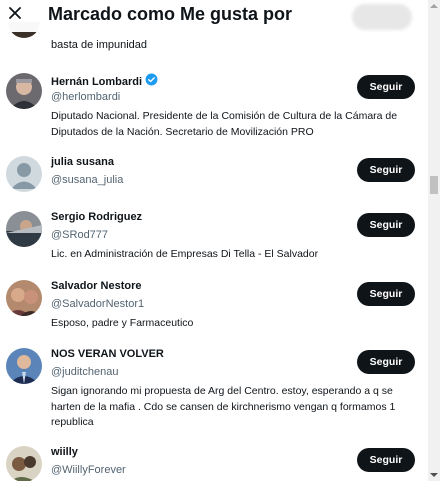 Image resolution: width=440 pixels, height=481 pixels. I want to click on user-name-row: wiilly, so click(64, 452).